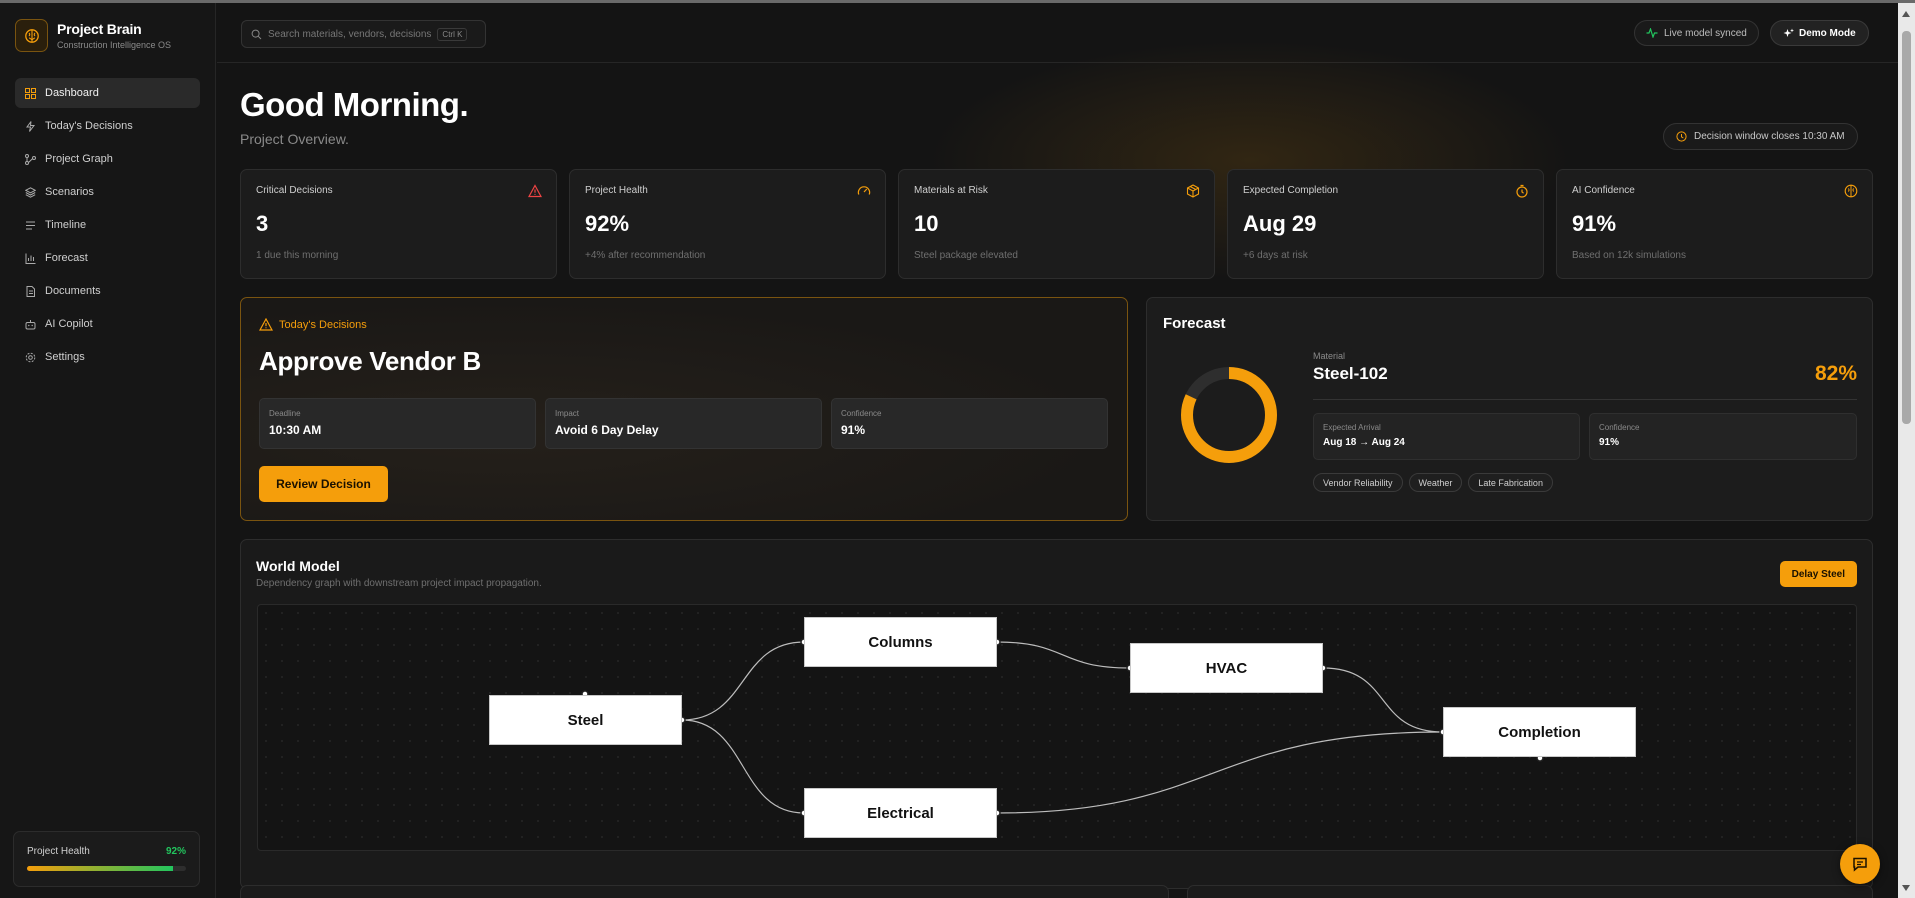 This screenshot has height=898, width=1915. Describe the element at coordinates (107, 225) in the screenshot. I see `sidebar-item-timeline: Timeline` at that location.